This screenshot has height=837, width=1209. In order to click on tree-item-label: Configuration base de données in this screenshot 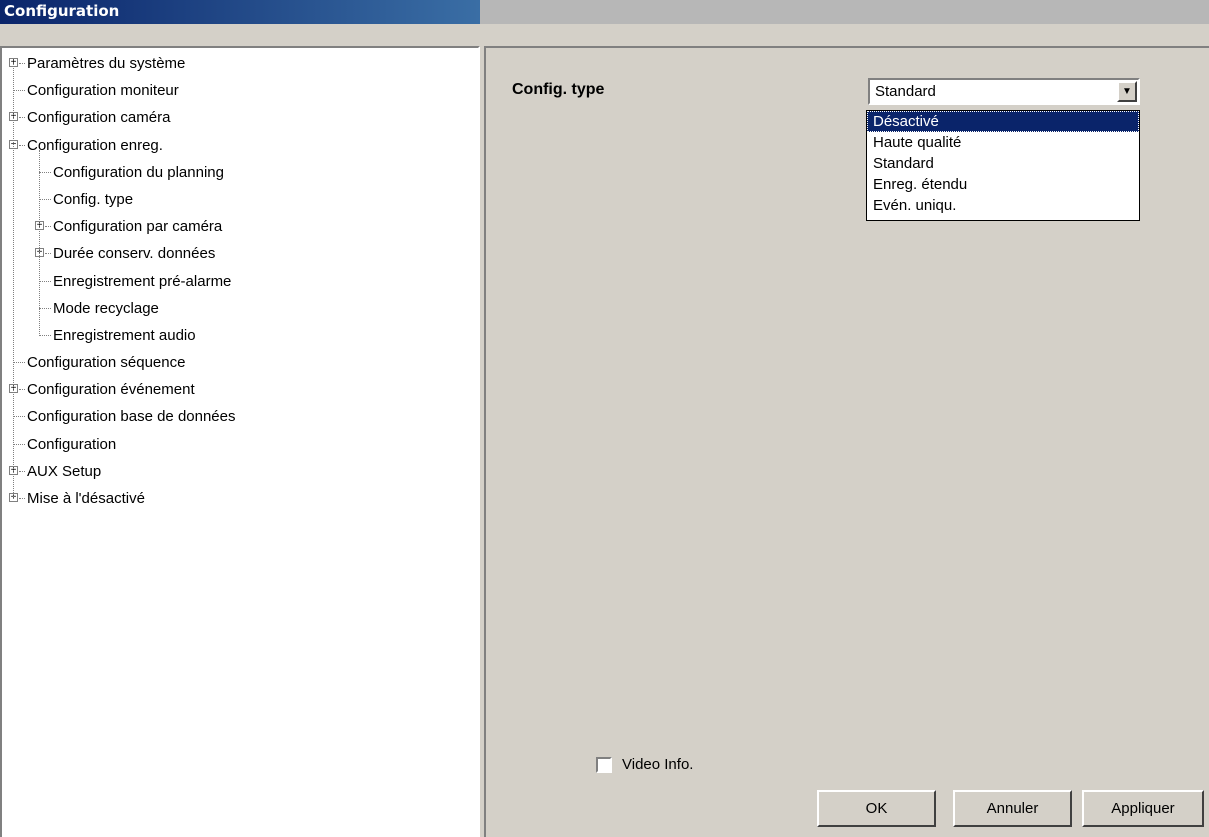, I will do `click(131, 417)`.